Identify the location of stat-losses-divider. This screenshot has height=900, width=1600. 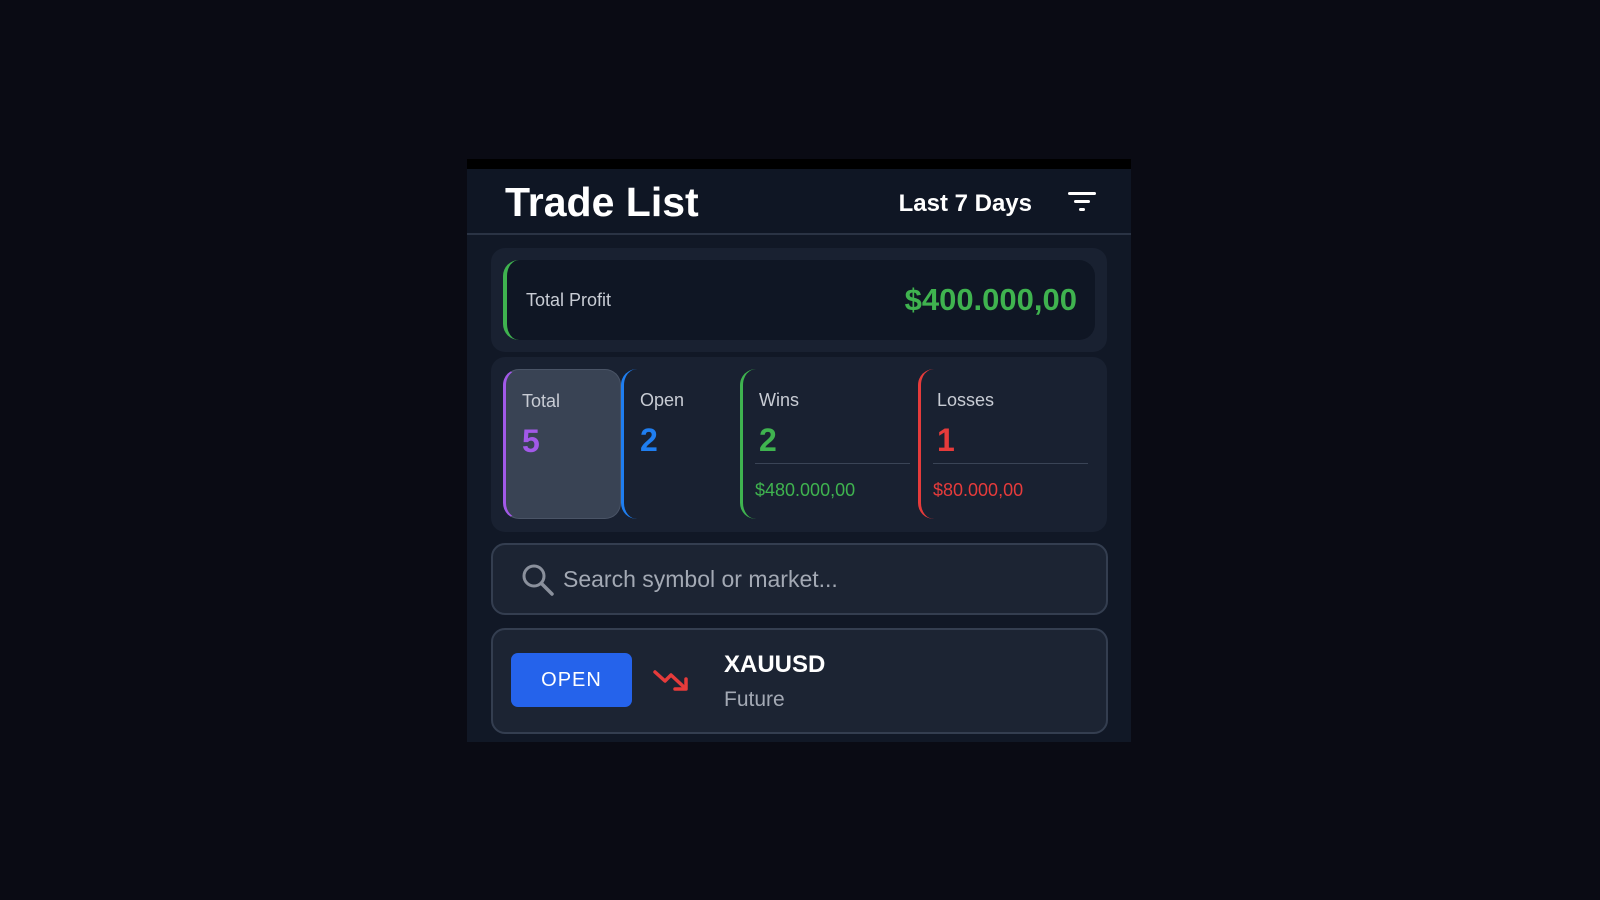
(1010, 463).